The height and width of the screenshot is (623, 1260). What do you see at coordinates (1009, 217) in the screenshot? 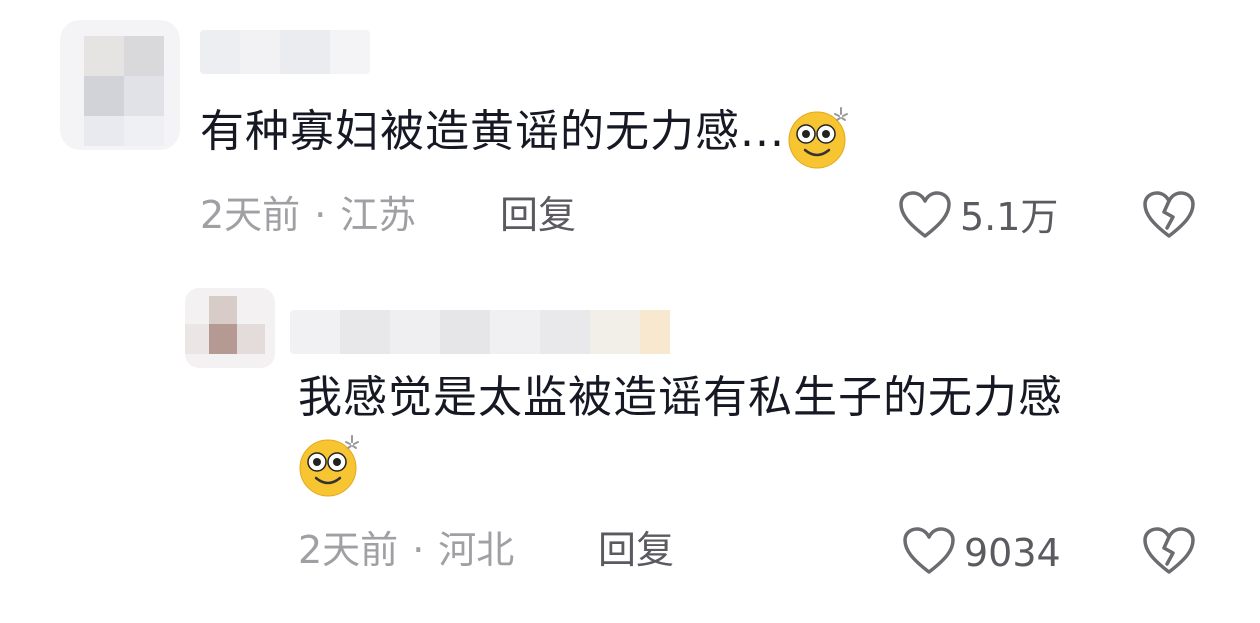
I see `like-count: 5.1万` at bounding box center [1009, 217].